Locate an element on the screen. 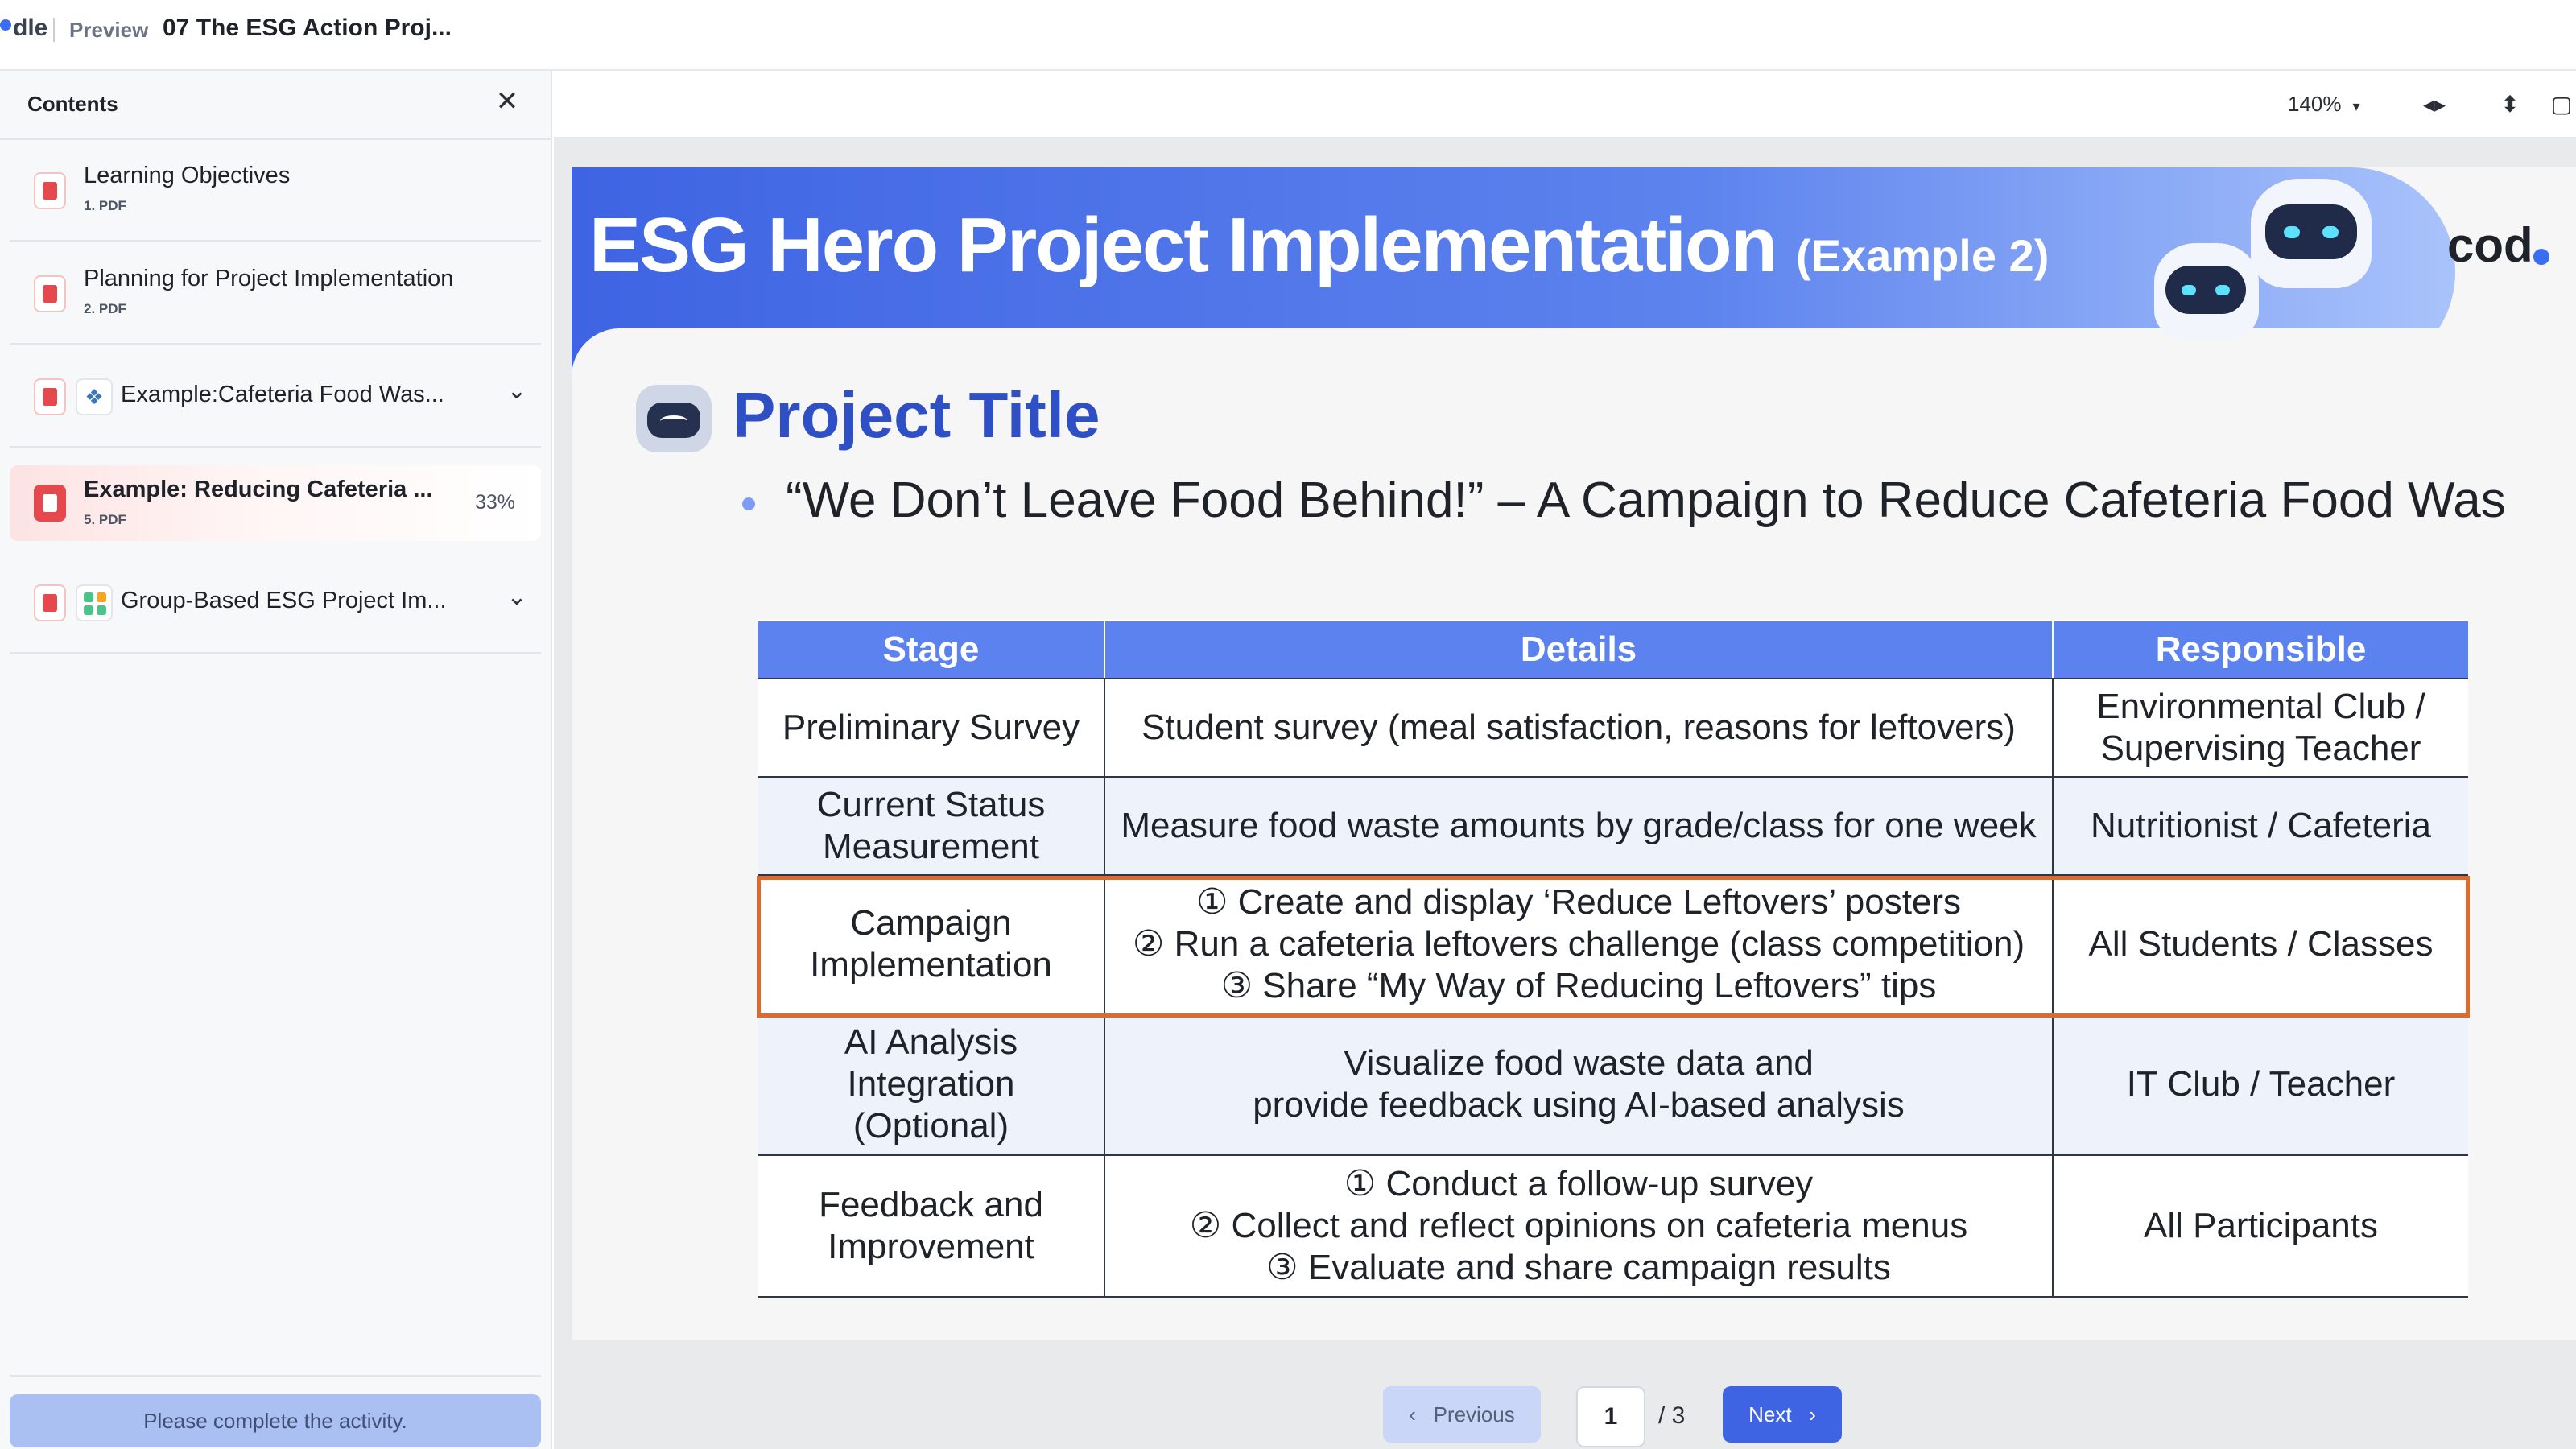 The width and height of the screenshot is (2576, 1449). responsible-cell: All Participants is located at coordinates (2260, 1226).